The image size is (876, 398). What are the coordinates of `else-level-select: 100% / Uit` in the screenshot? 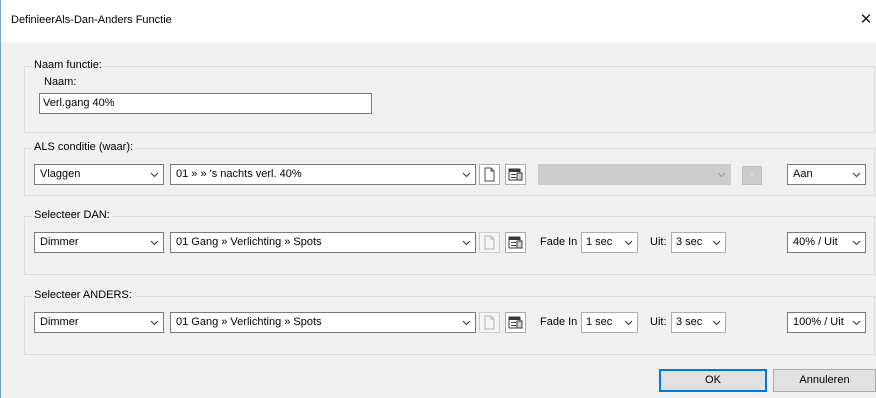 It's located at (826, 322).